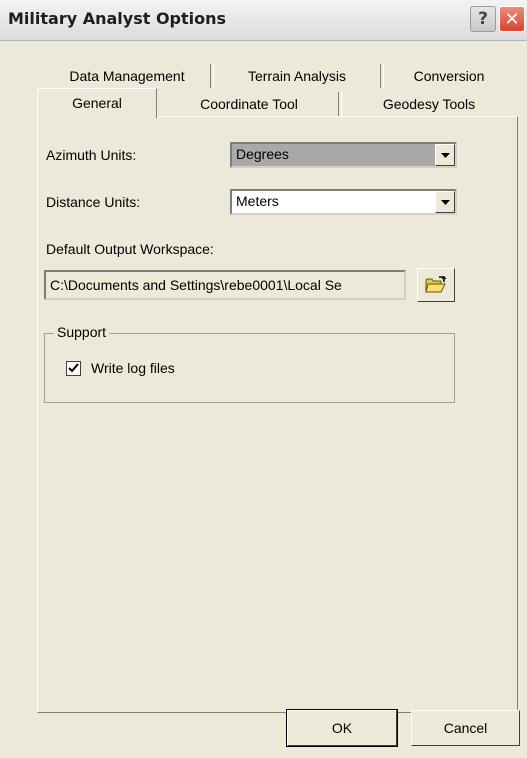 The width and height of the screenshot is (527, 758). Describe the element at coordinates (93, 202) in the screenshot. I see `distance-units-label: Distance Units:` at that location.